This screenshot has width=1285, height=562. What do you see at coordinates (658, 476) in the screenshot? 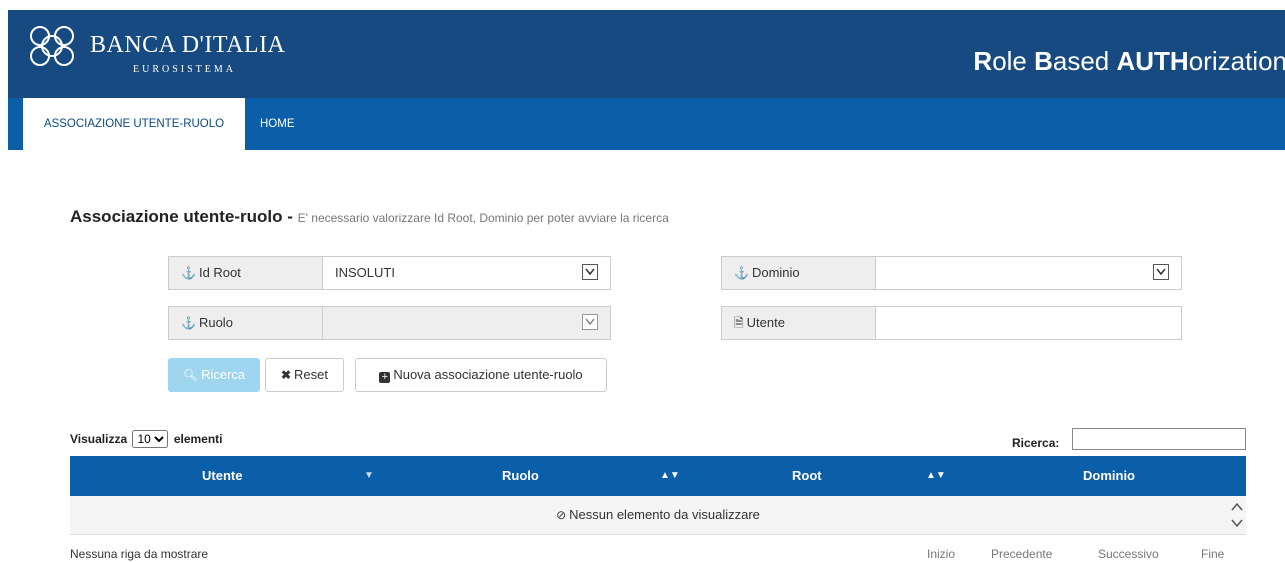
I see `table-header: Utente ▼ Ruolo ▲▼ Root ▲▼ Dominio` at bounding box center [658, 476].